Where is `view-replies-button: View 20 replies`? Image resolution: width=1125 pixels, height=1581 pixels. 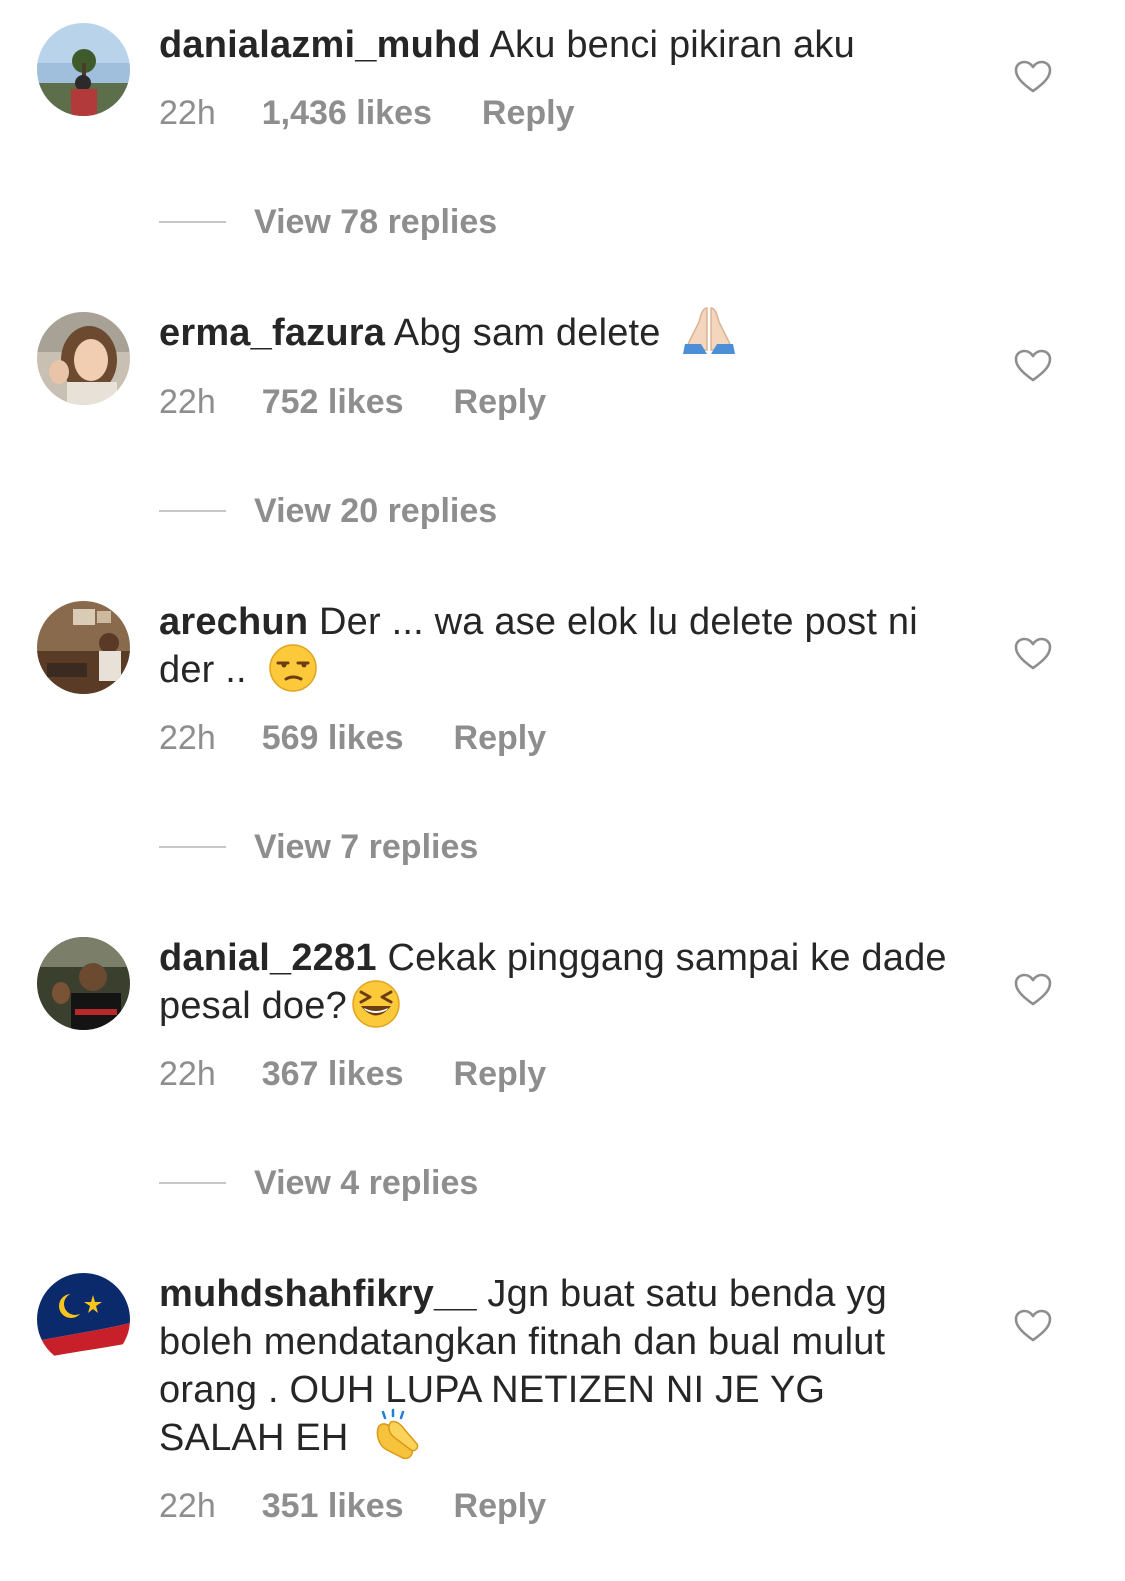
view-replies-button: View 20 replies is located at coordinates (328, 511).